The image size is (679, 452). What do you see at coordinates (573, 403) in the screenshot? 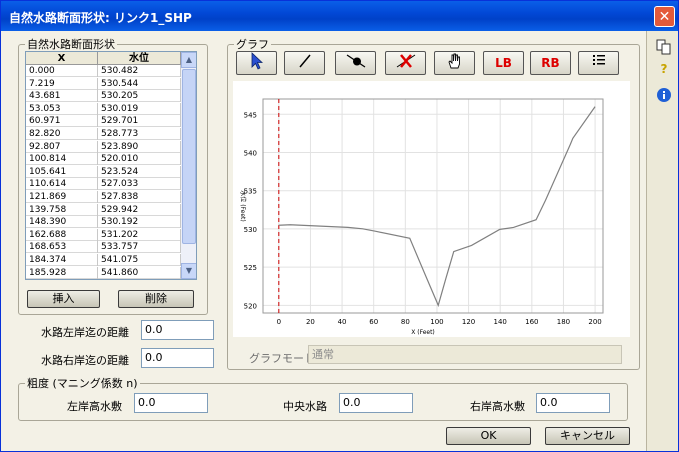
I see `right-floodplain-input: 0.0` at bounding box center [573, 403].